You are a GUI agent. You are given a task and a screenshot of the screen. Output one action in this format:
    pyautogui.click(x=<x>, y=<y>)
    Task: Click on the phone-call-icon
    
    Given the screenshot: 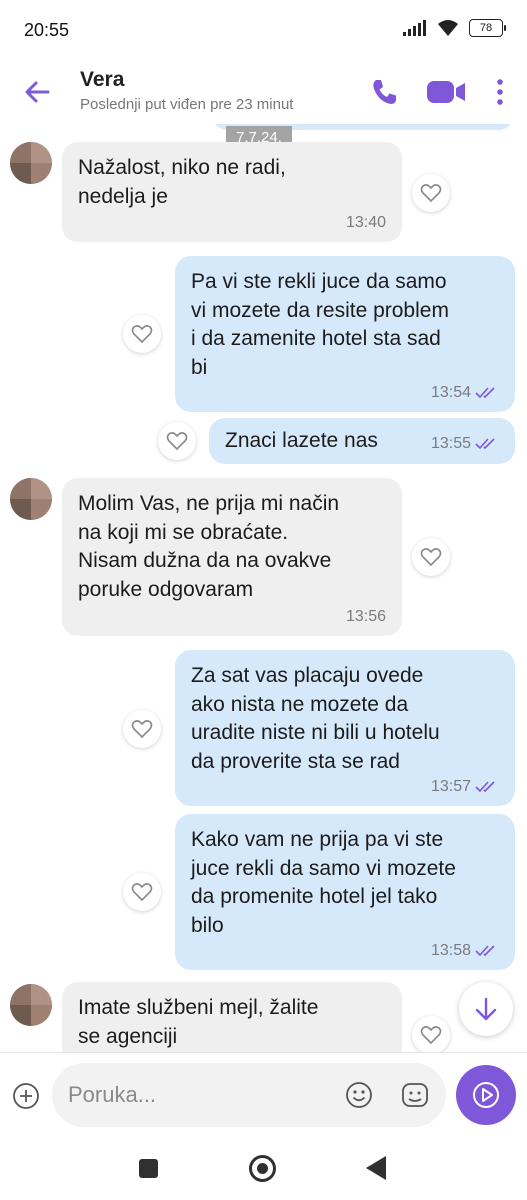 What is the action you would take?
    pyautogui.click(x=384, y=92)
    